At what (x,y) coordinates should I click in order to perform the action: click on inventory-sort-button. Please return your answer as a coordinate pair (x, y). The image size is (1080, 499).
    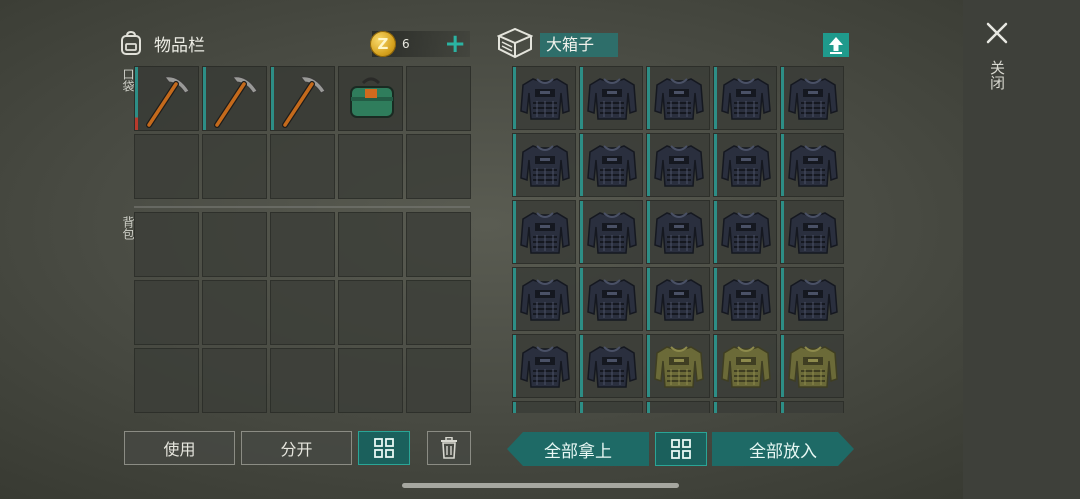
    Looking at the image, I should click on (384, 448).